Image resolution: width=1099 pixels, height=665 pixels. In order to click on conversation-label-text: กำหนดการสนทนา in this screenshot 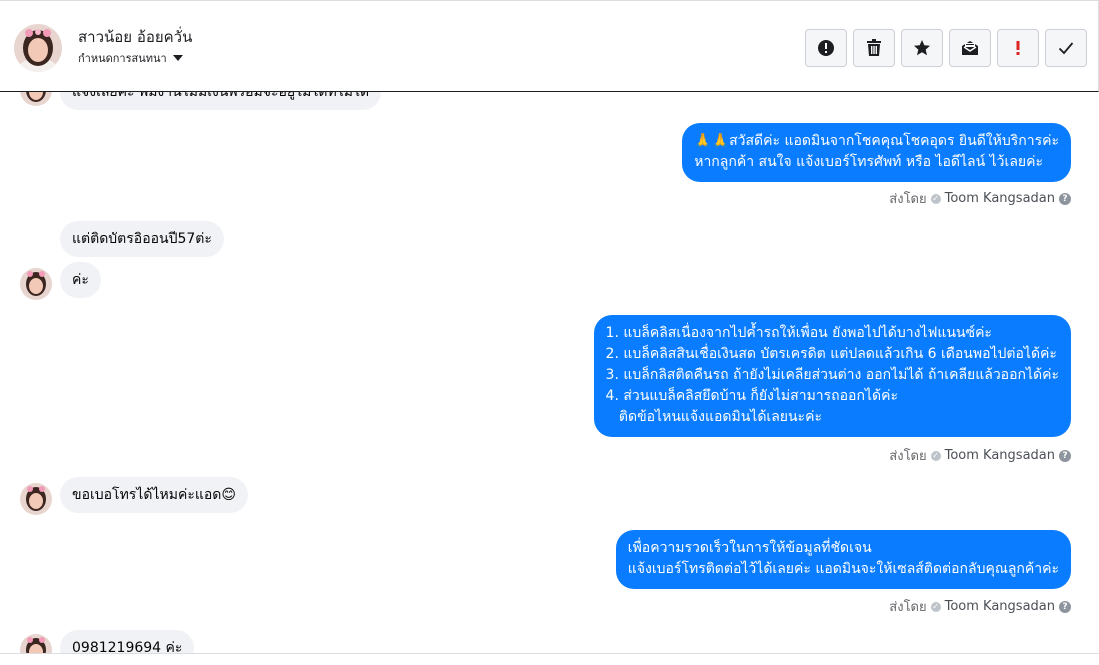, I will do `click(122, 58)`.